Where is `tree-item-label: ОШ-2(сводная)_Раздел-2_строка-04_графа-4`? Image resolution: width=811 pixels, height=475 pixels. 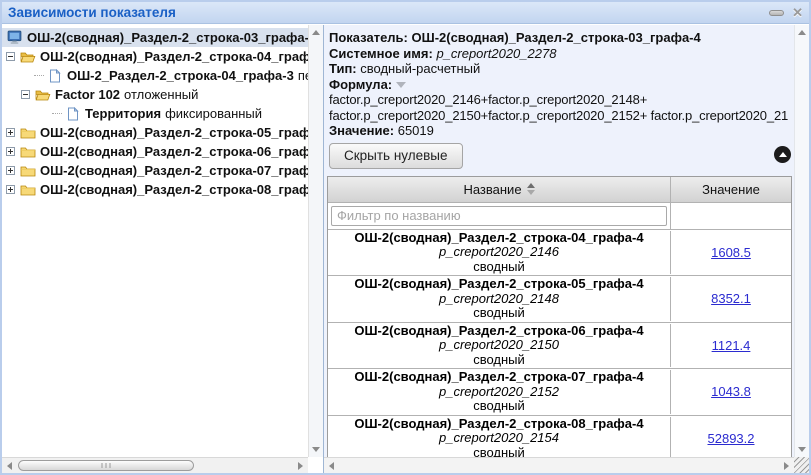
tree-item-label: ОШ-2(сводная)_Раздел-2_строка-04_графа-4 is located at coordinates (174, 56).